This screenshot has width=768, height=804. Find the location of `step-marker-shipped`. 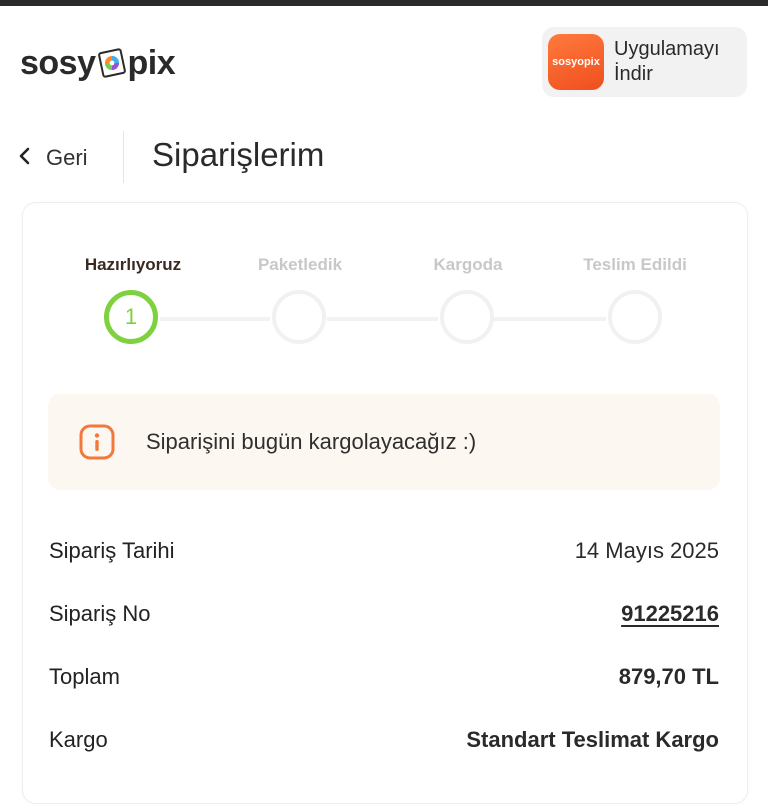

step-marker-shipped is located at coordinates (467, 317).